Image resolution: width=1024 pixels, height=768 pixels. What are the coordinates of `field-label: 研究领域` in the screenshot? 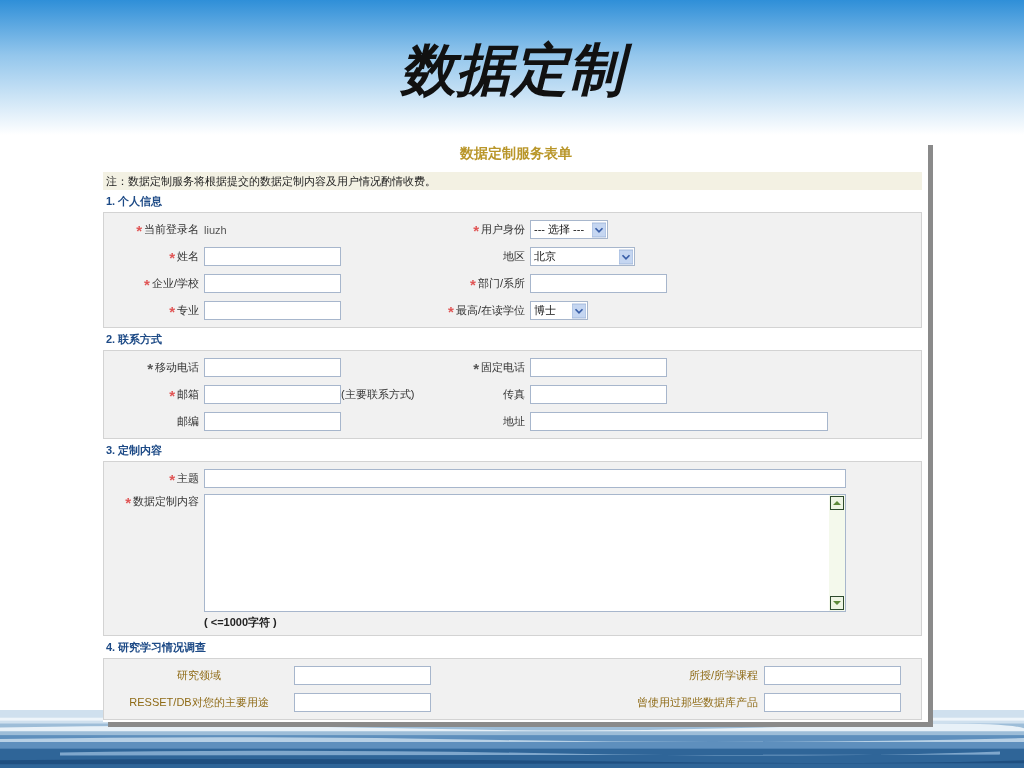 It's located at (199, 675).